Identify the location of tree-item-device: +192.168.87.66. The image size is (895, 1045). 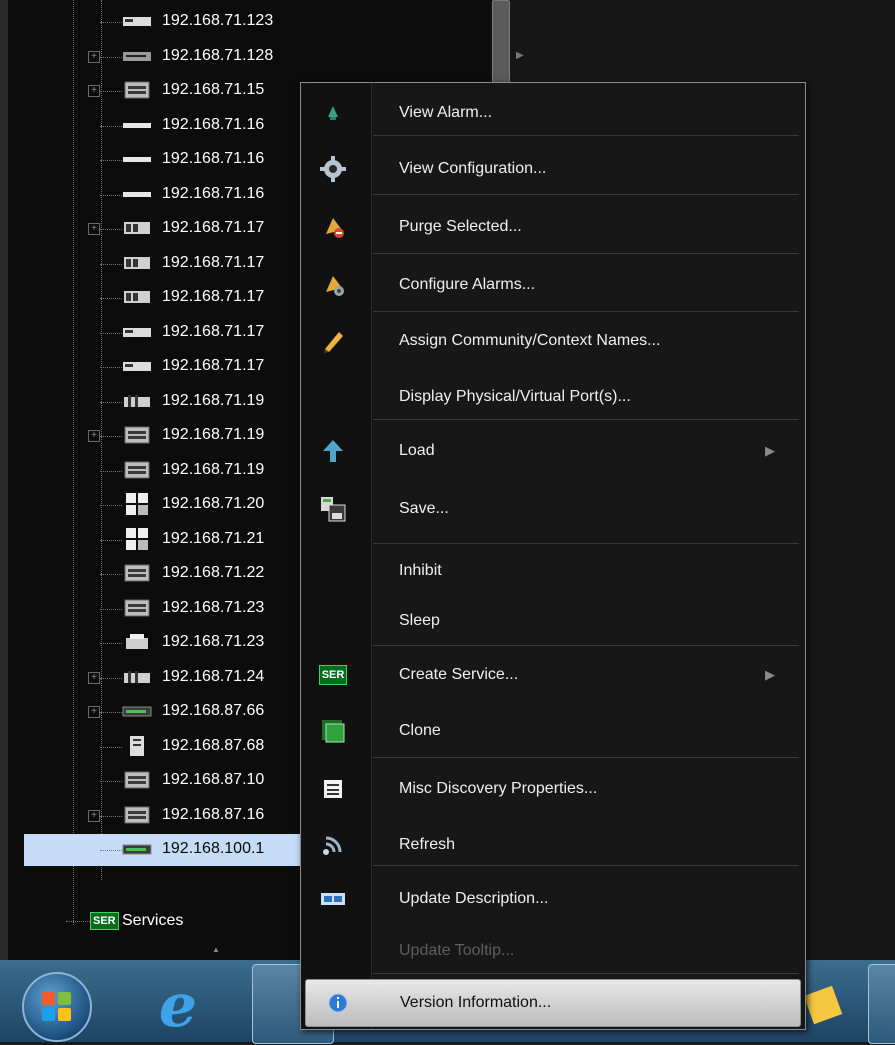
(150, 712).